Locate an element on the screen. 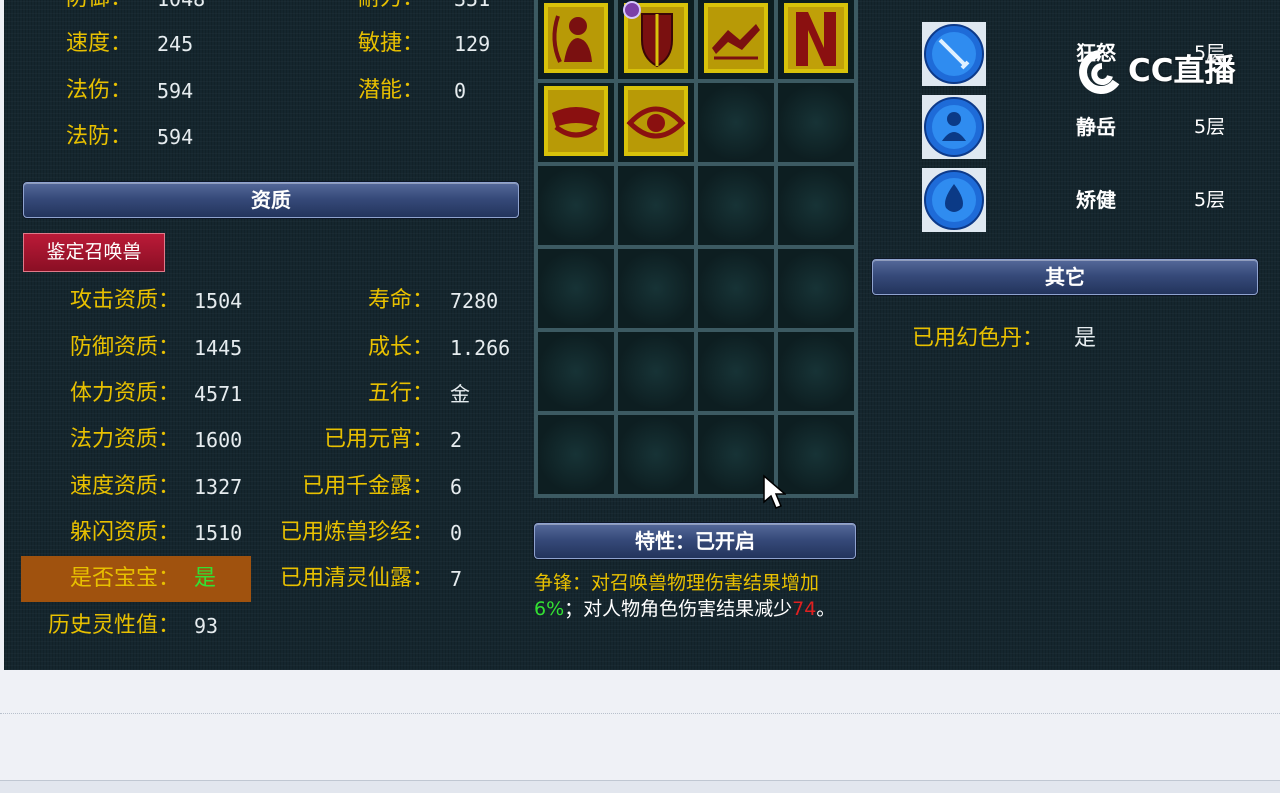 The width and height of the screenshot is (1280, 793). eye-skill-icon is located at coordinates (656, 121).